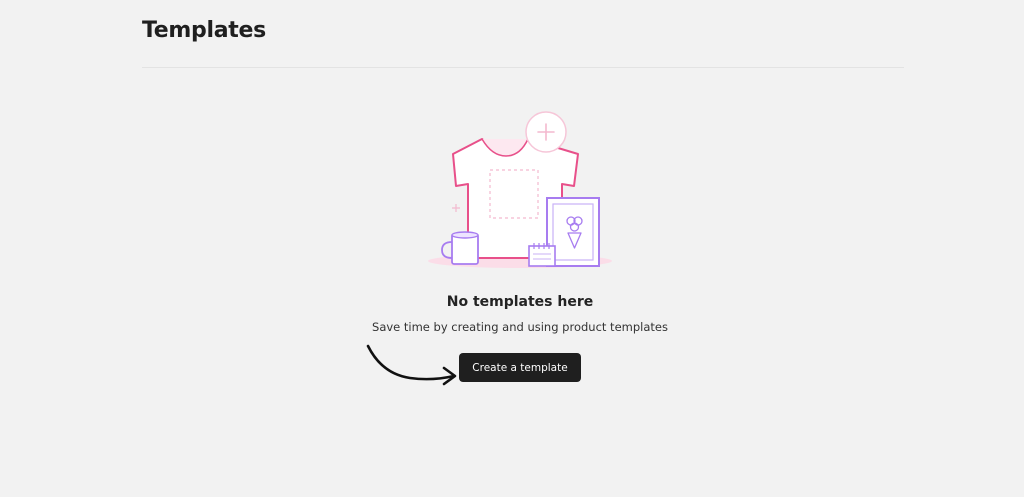 This screenshot has width=1024, height=497. I want to click on curved-arrow-icon, so click(412, 365).